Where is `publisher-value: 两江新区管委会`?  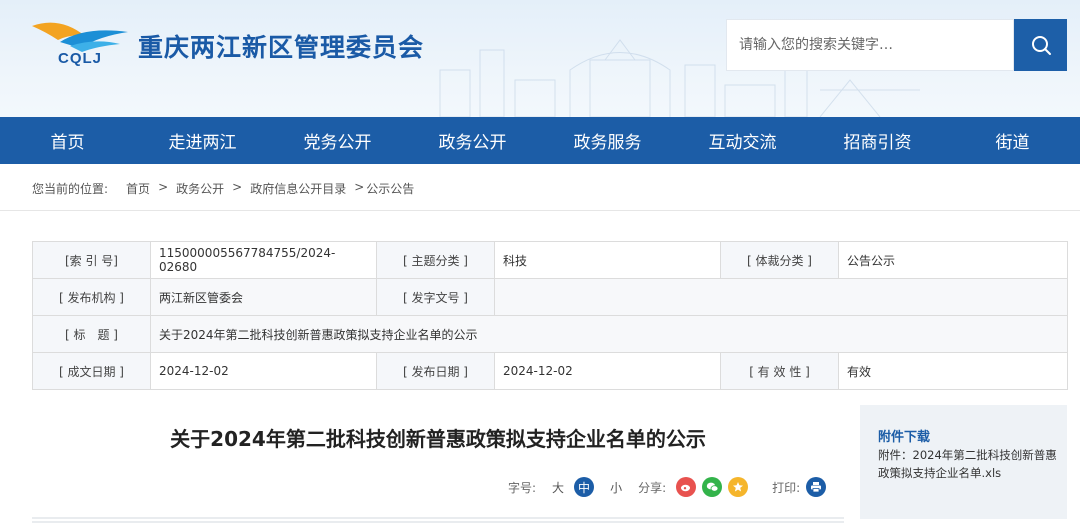 publisher-value: 两江新区管委会 is located at coordinates (263, 297).